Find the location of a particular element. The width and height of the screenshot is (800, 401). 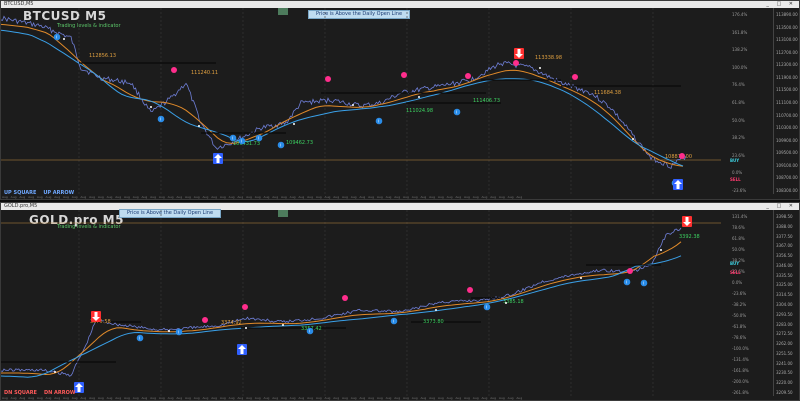

level-label: 3385.18 is located at coordinates (513, 302).